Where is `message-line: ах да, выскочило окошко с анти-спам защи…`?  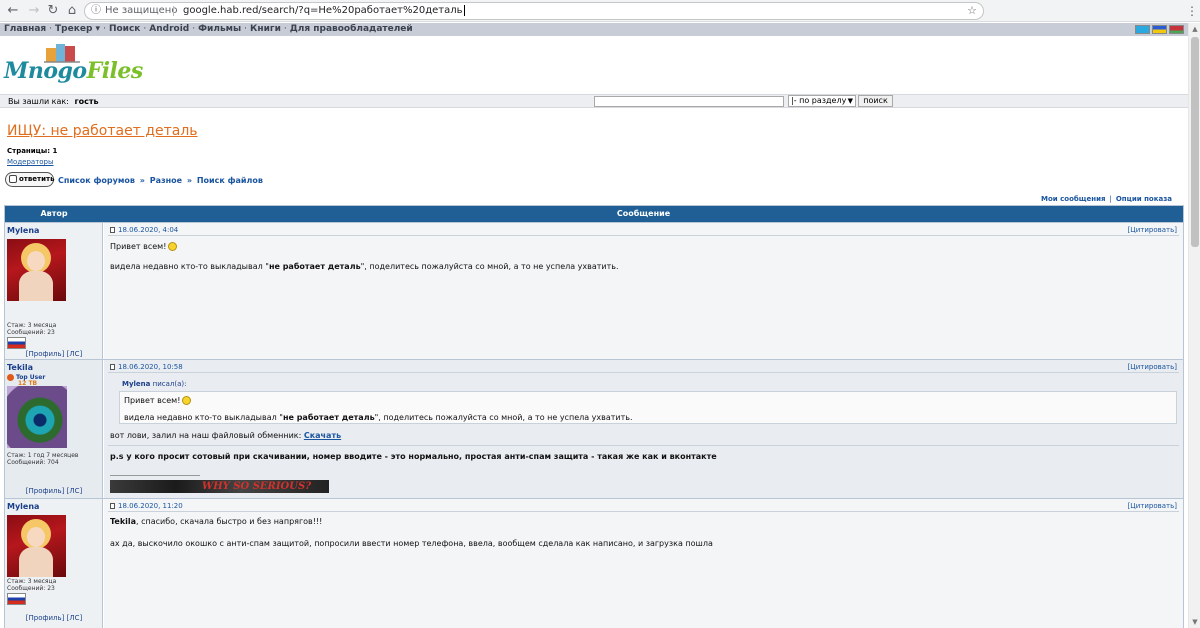
message-line: ах да, выскочило окошко с анти-спам защи… is located at coordinates (411, 543).